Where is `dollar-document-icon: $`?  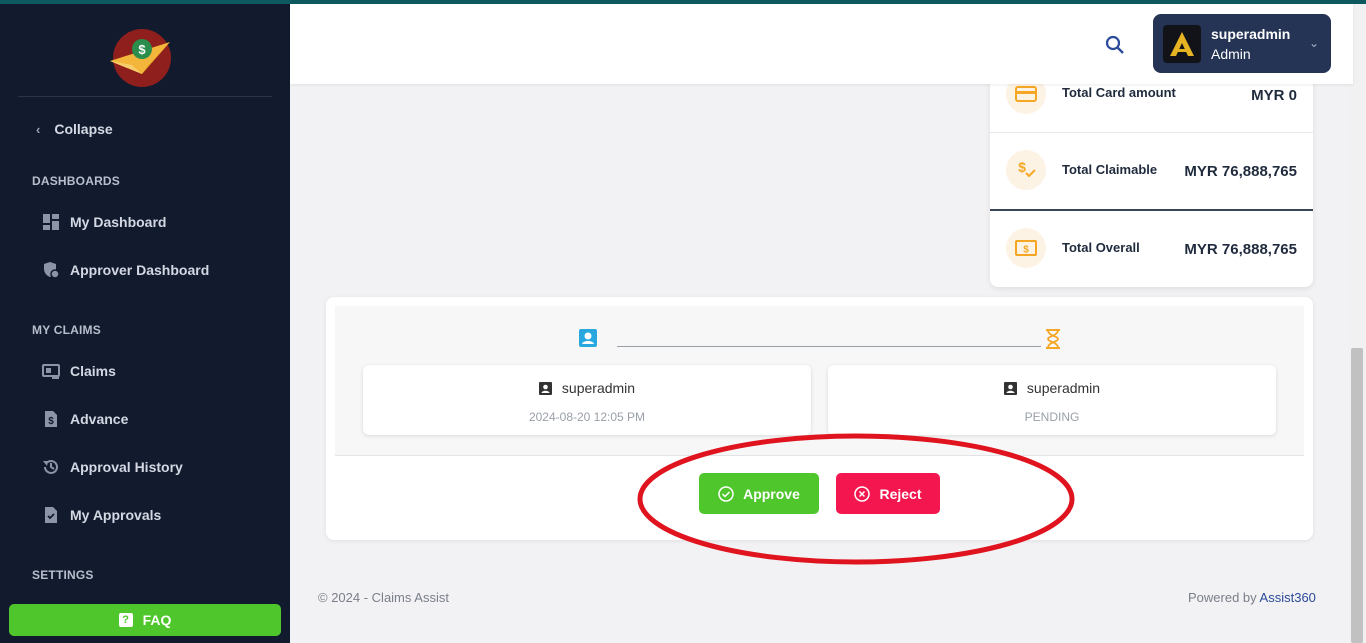
dollar-document-icon: $ is located at coordinates (51, 419).